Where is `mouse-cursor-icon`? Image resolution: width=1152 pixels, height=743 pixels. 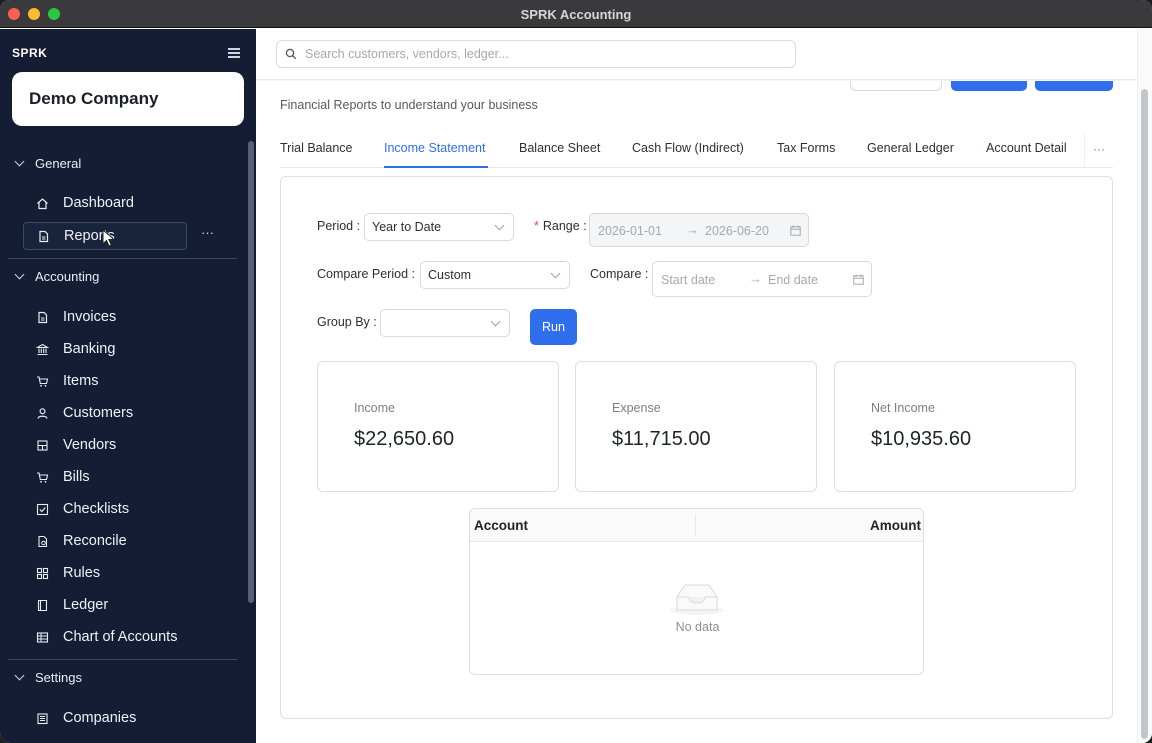
mouse-cursor-icon is located at coordinates (109, 238).